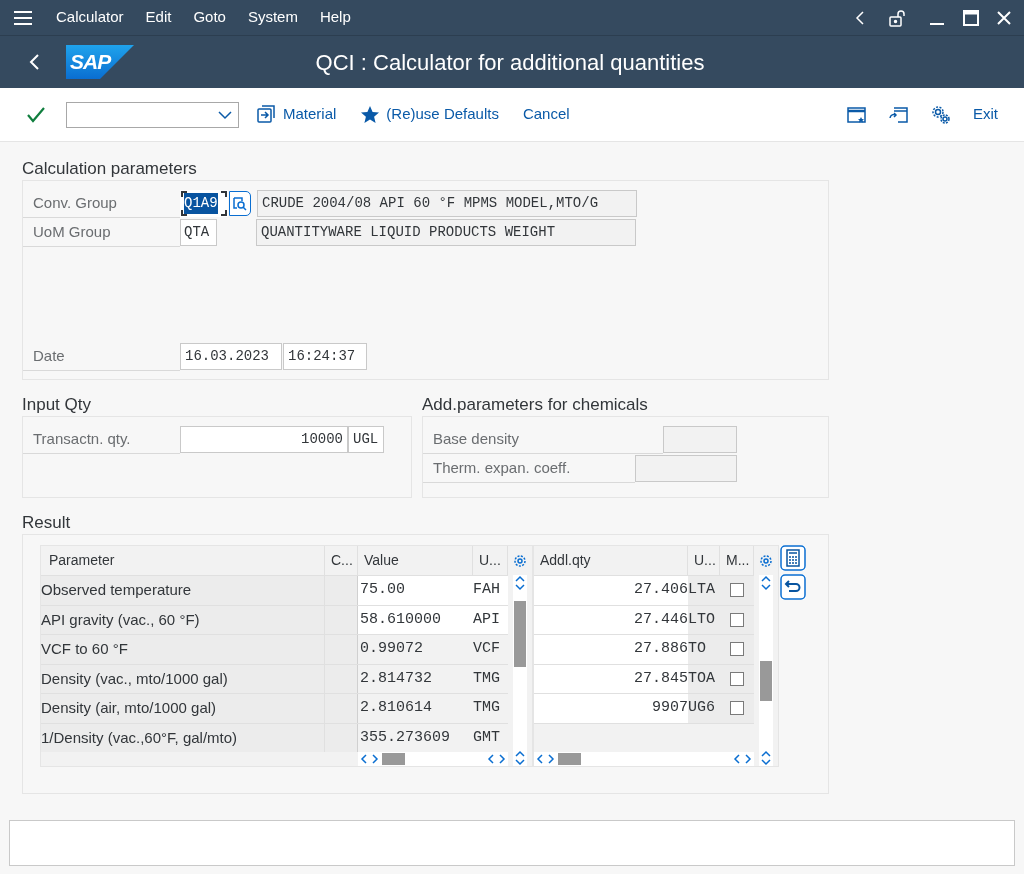 The image size is (1024, 874). What do you see at coordinates (429, 114) in the screenshot?
I see `defaults-button: (Re)use Defaults` at bounding box center [429, 114].